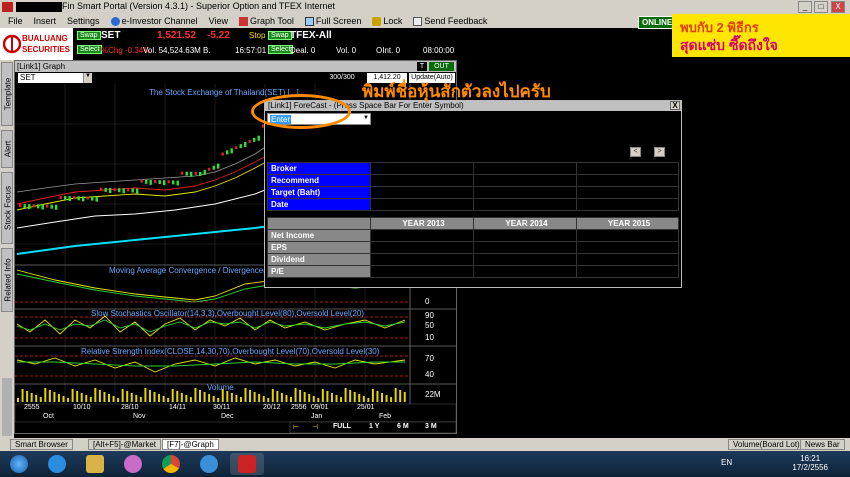  I want to click on app-button, so click(209, 464).